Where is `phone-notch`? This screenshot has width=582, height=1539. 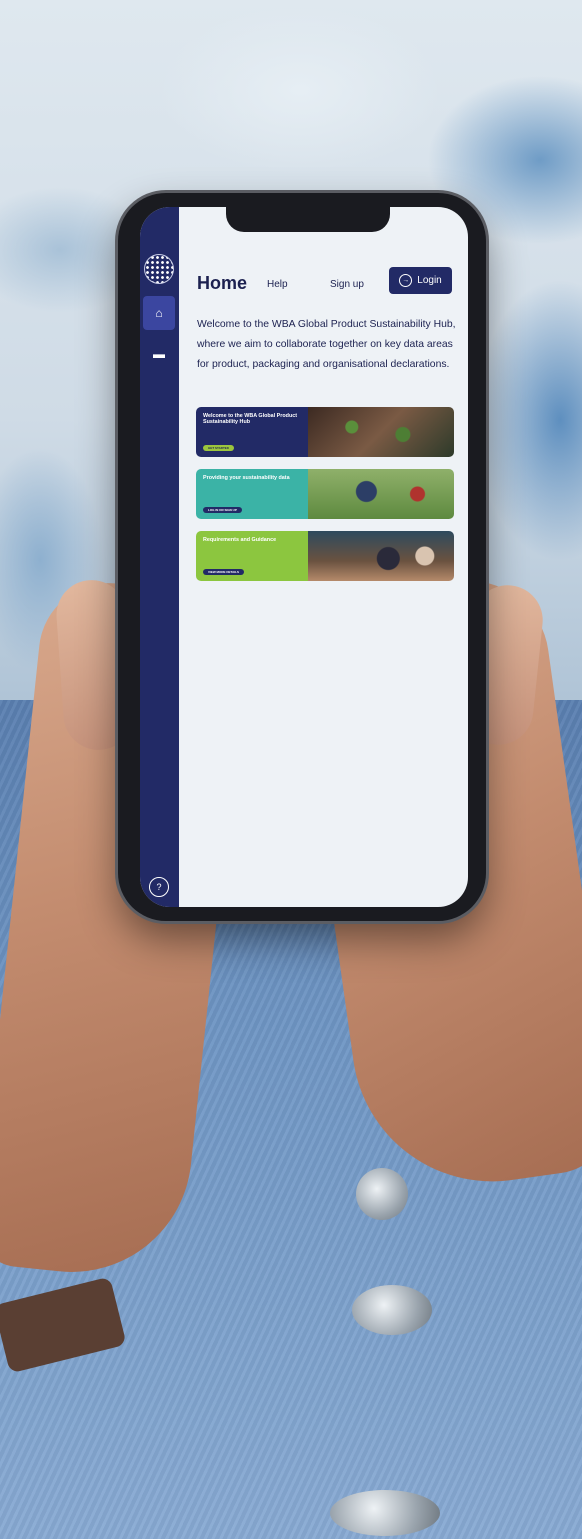
phone-notch is located at coordinates (308, 218).